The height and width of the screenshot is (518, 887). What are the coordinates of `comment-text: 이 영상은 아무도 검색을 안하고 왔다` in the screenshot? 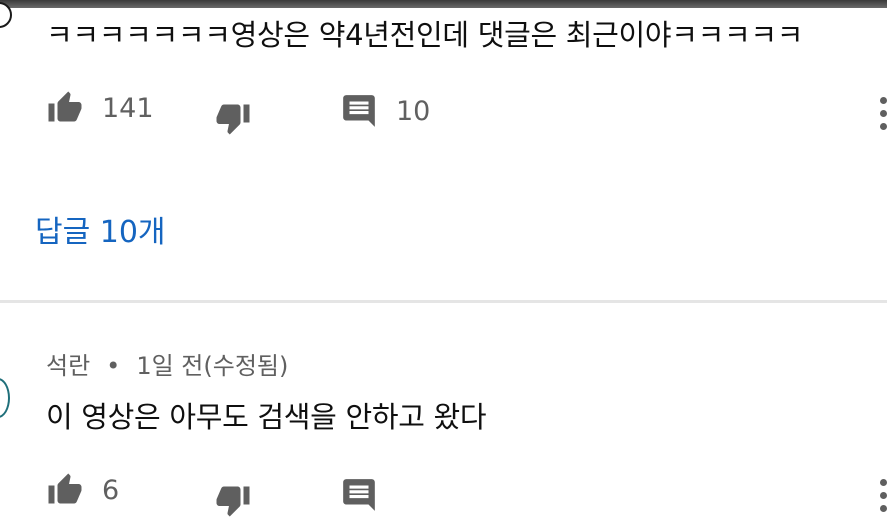 It's located at (266, 417).